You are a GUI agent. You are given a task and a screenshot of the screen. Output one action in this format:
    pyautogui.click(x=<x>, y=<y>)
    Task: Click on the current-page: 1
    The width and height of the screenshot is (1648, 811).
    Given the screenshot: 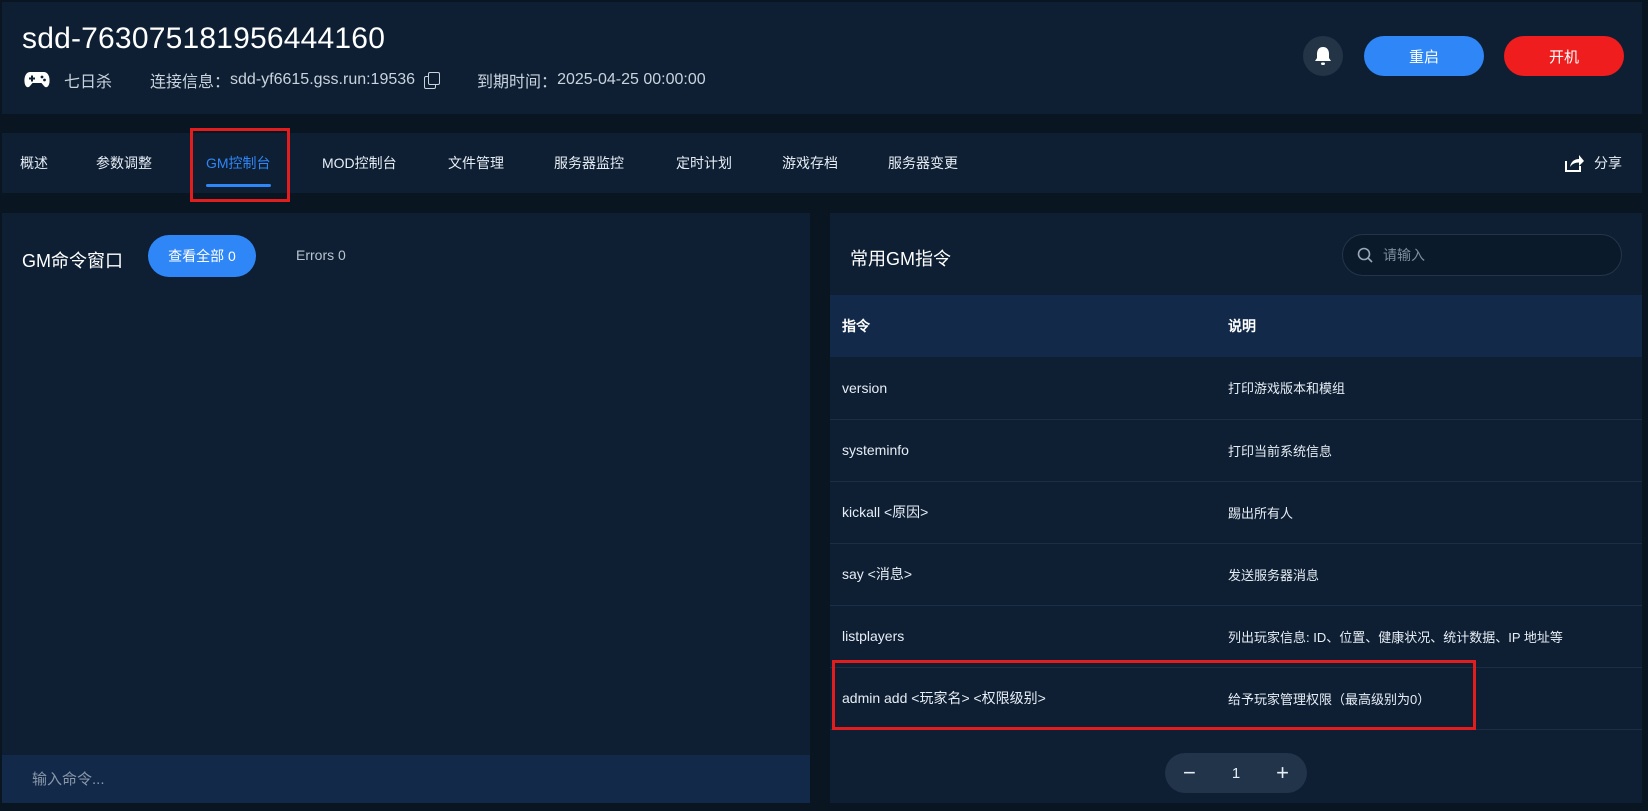 What is the action you would take?
    pyautogui.click(x=1236, y=773)
    